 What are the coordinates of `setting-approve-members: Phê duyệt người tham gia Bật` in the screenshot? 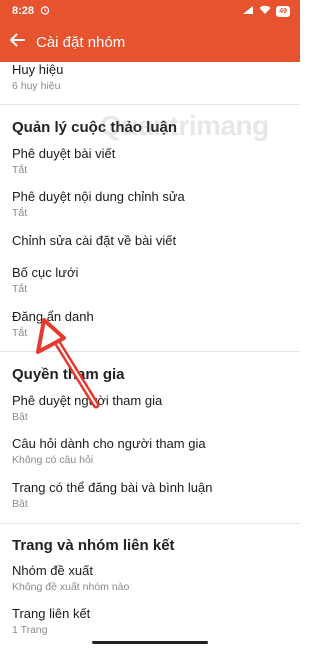 It's located at (150, 408).